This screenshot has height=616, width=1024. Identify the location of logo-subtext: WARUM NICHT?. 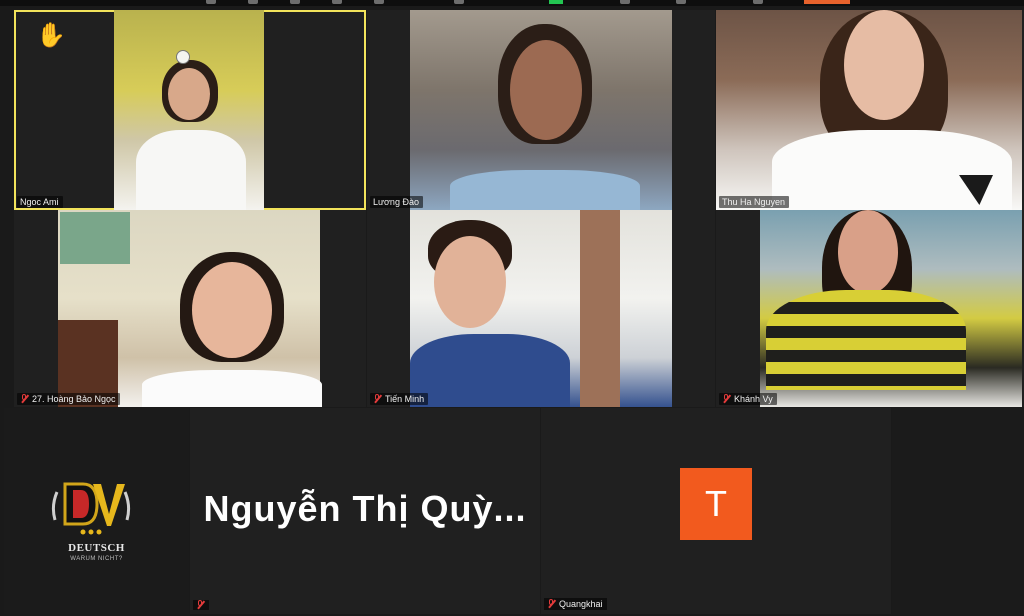
(96, 559).